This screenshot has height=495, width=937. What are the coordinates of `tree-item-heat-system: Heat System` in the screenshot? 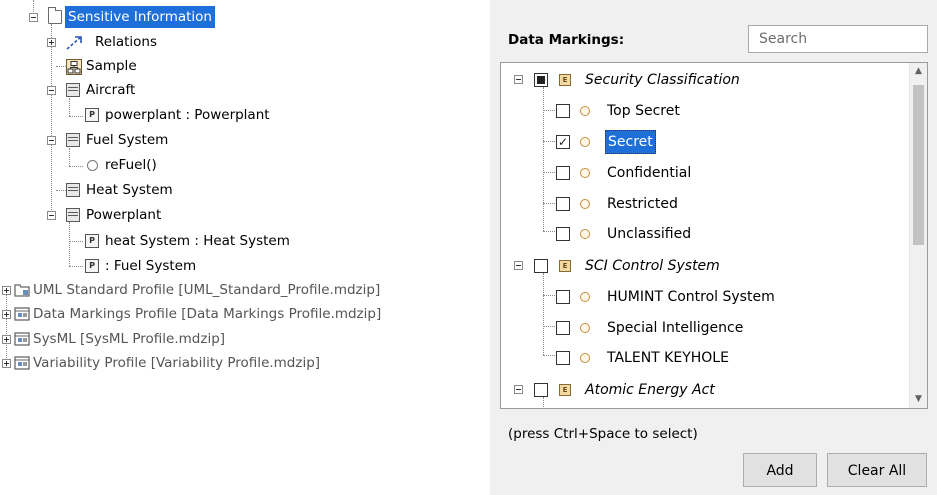 It's located at (150, 190).